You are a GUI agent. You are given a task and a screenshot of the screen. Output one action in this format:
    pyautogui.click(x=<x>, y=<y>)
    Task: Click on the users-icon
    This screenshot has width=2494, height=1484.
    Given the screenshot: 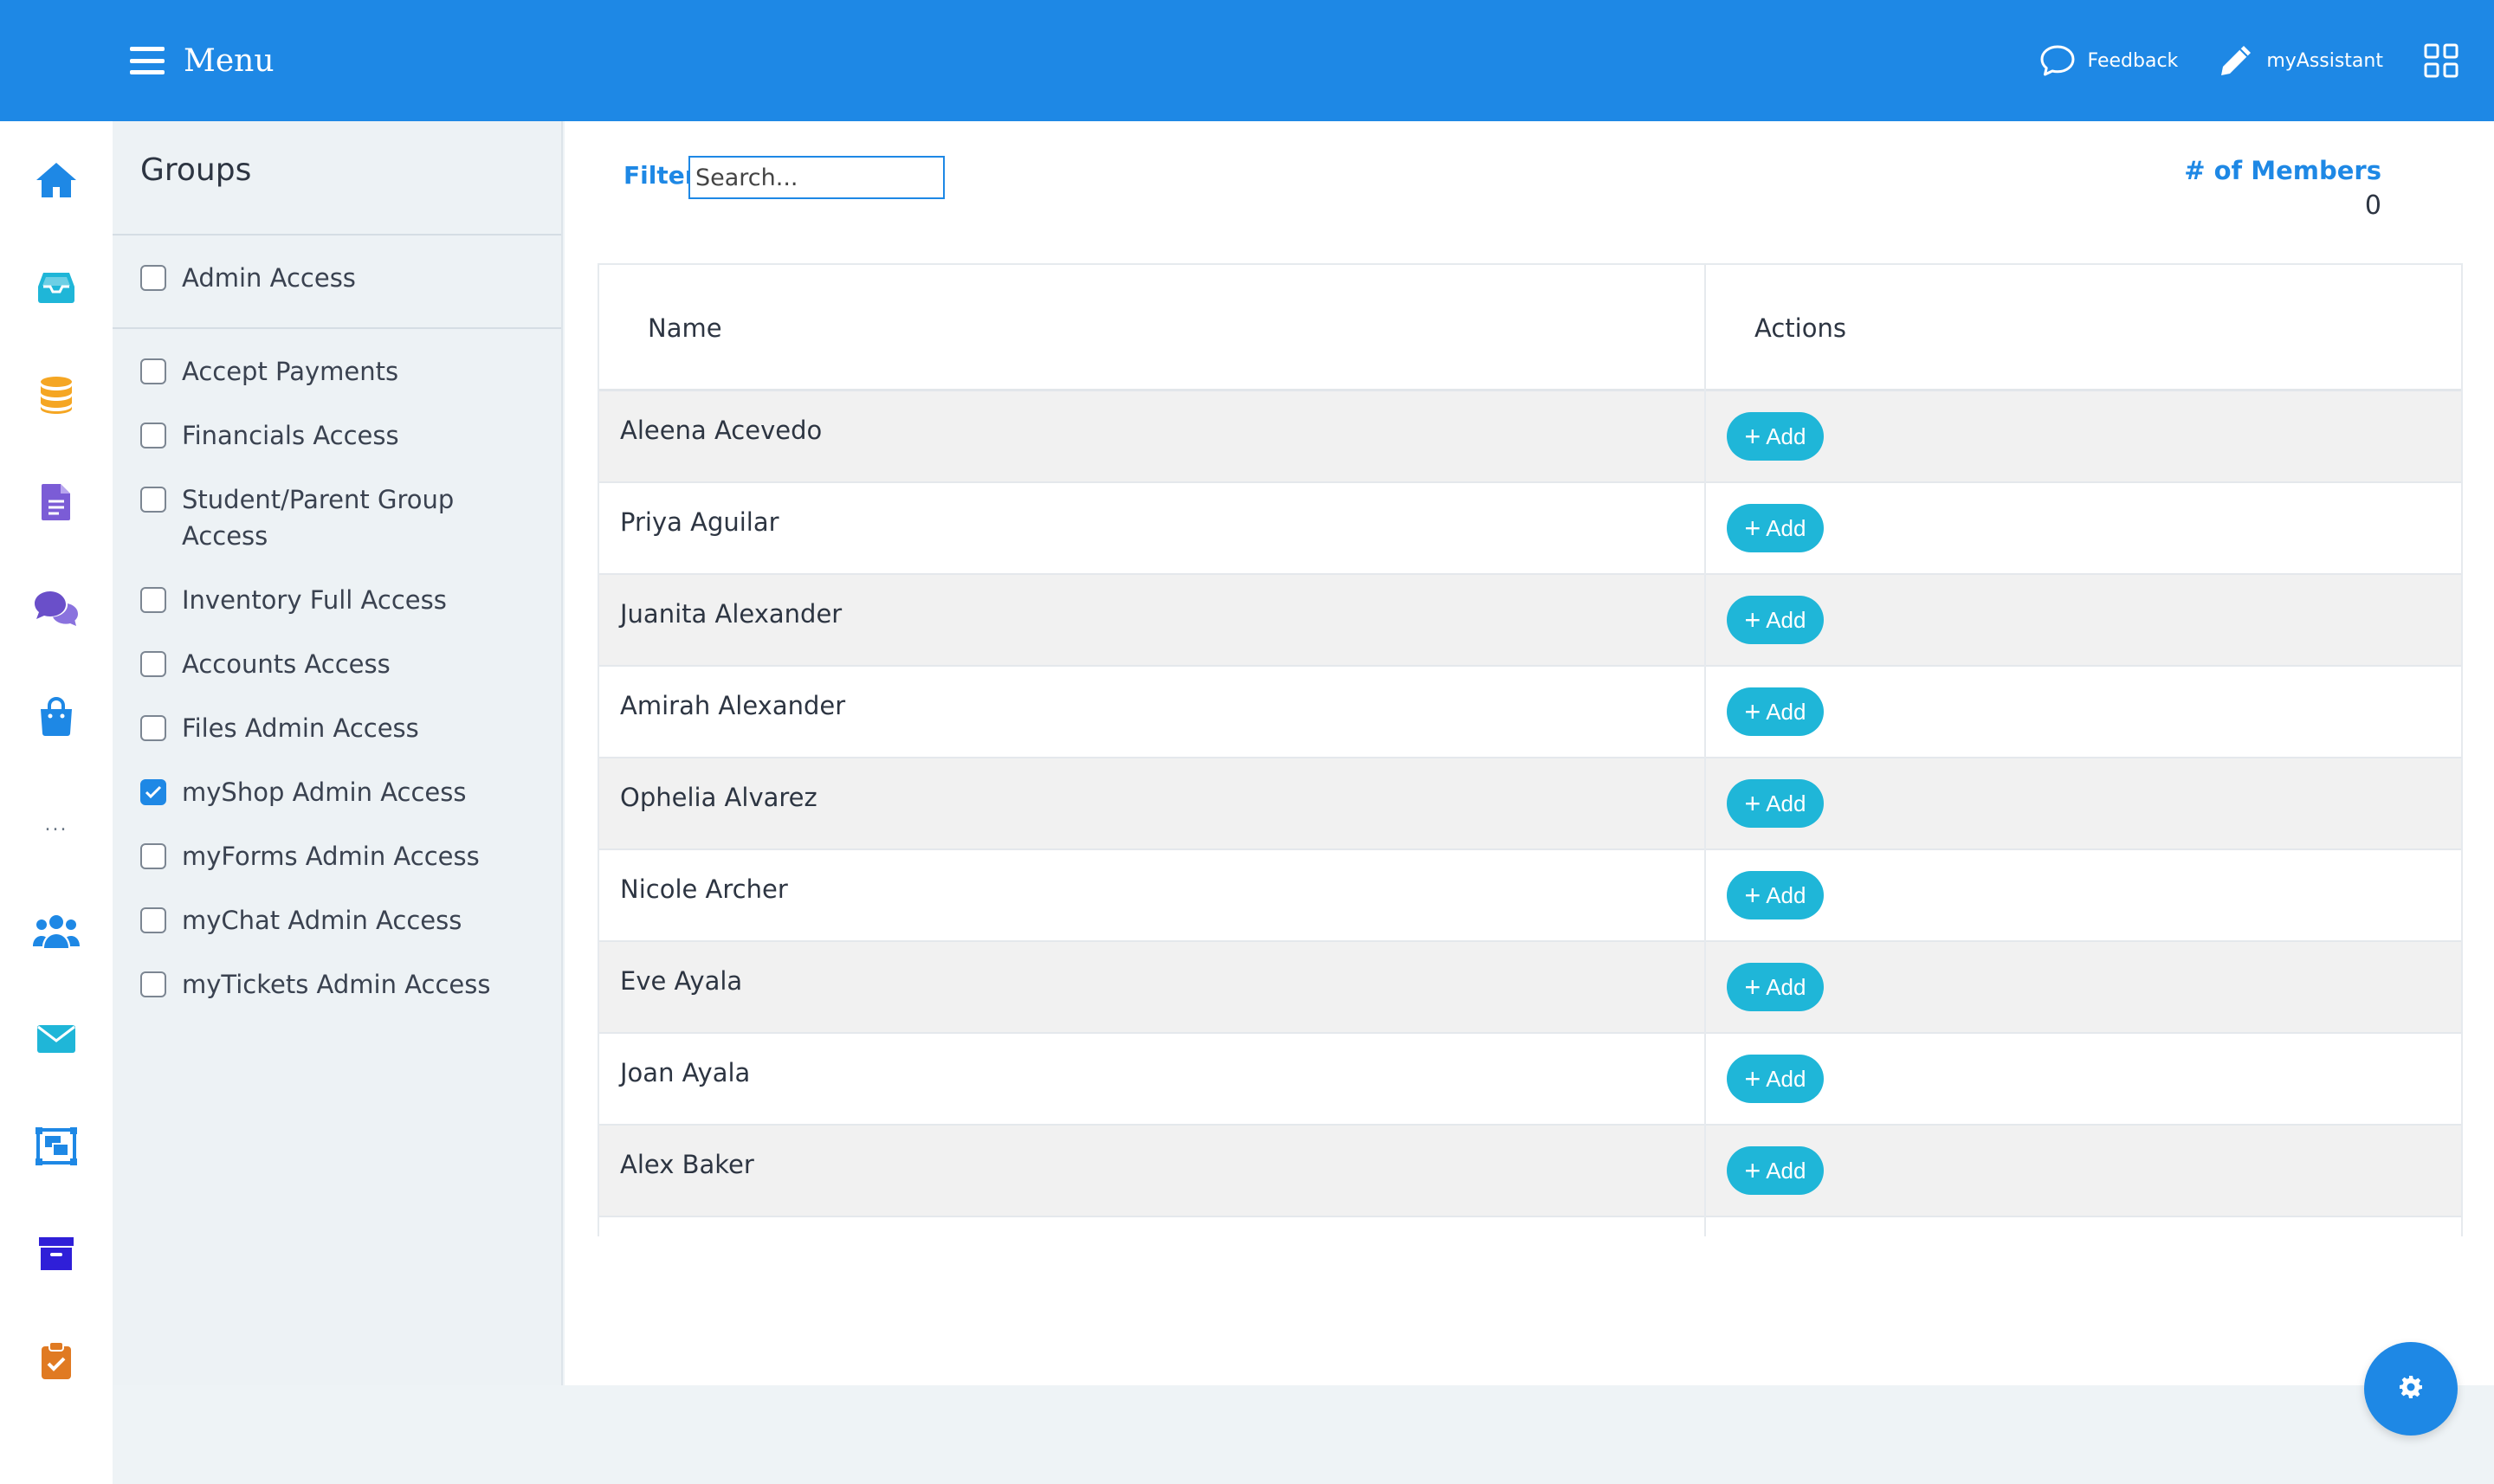 What is the action you would take?
    pyautogui.click(x=56, y=931)
    